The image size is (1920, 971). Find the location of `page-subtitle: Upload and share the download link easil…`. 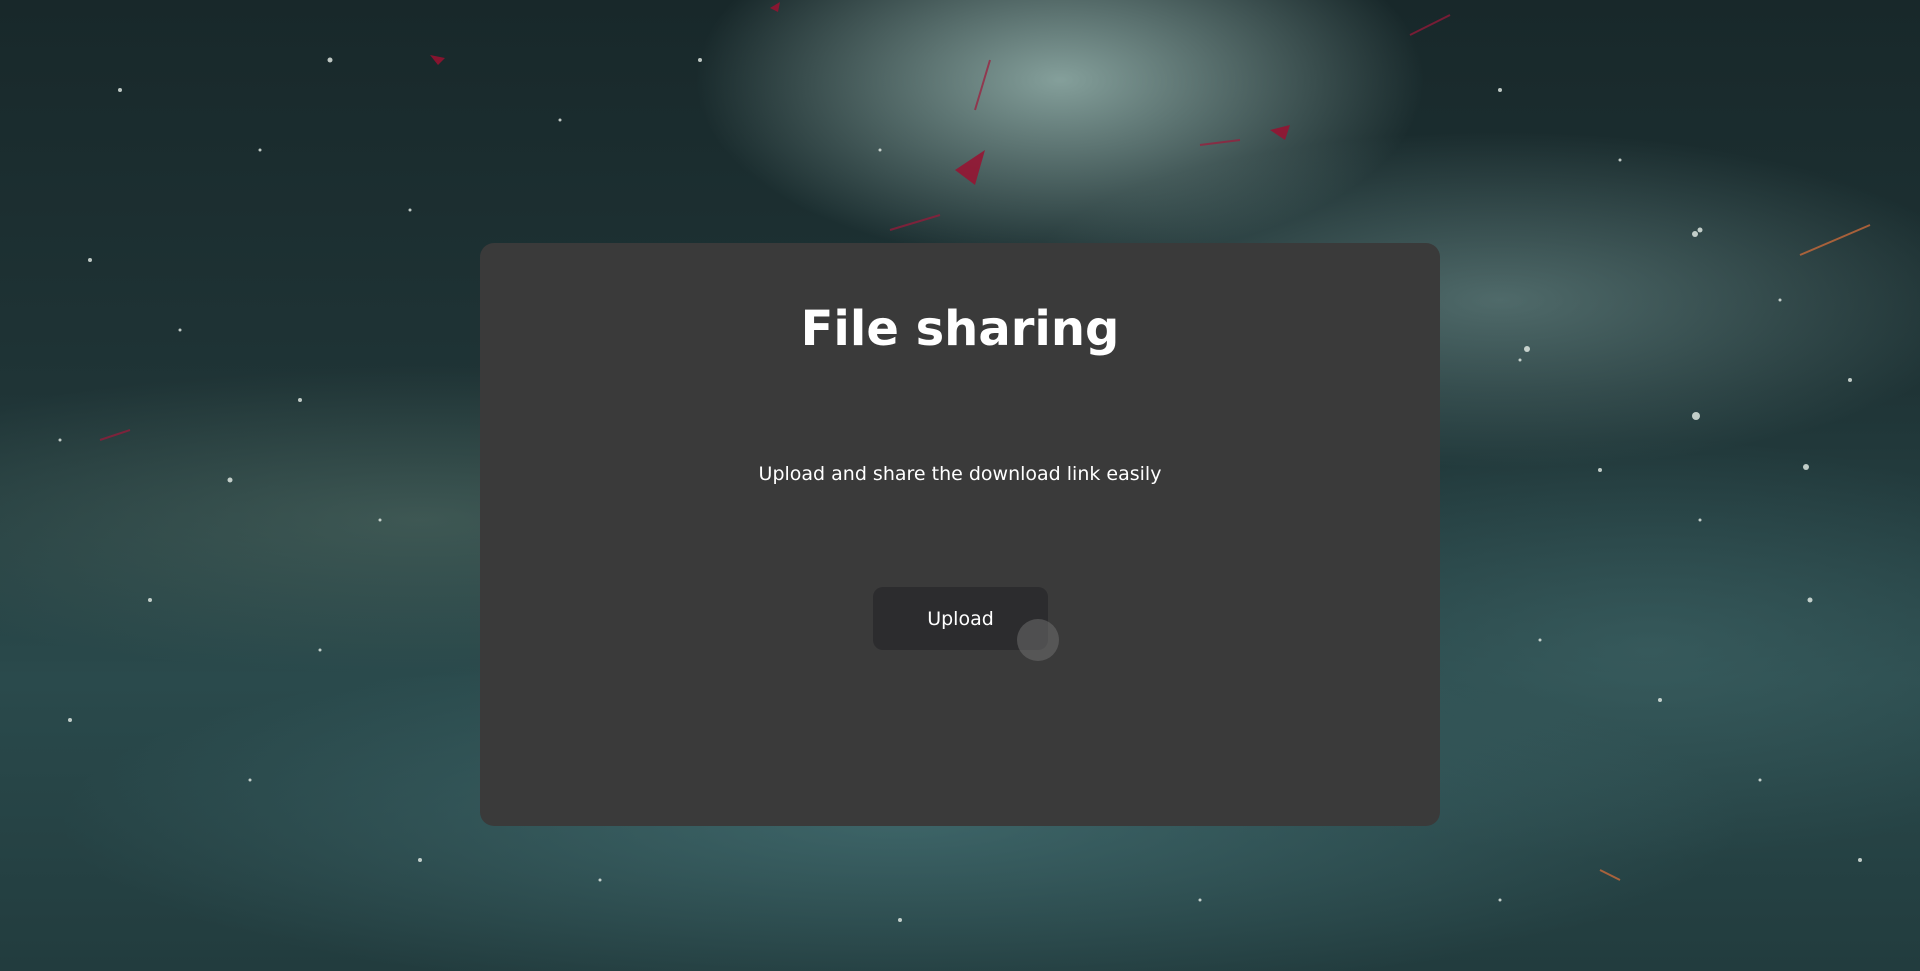

page-subtitle: Upload and share the download link easil… is located at coordinates (960, 474).